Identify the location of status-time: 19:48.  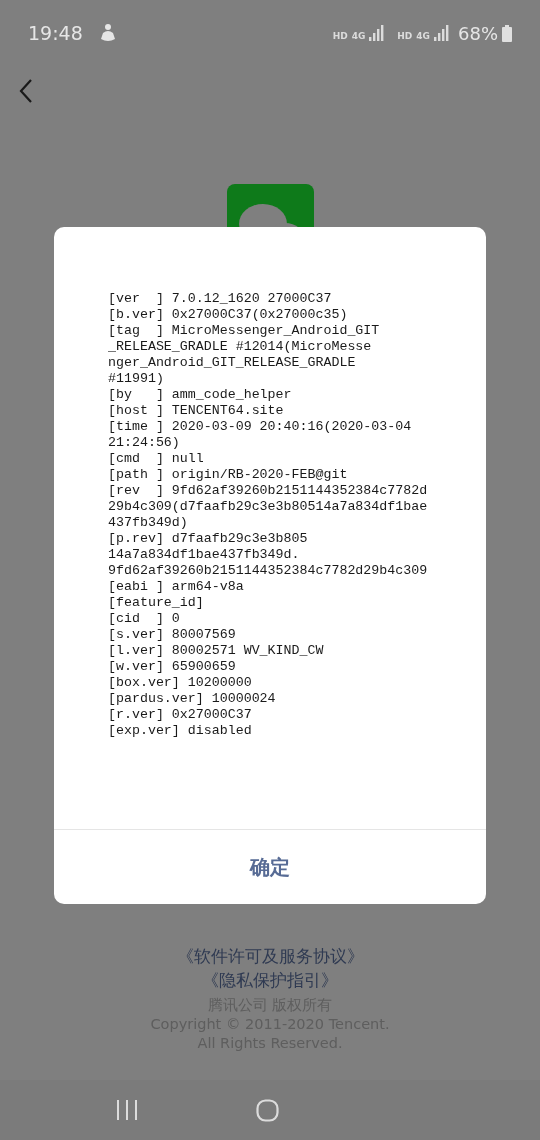
(55, 33).